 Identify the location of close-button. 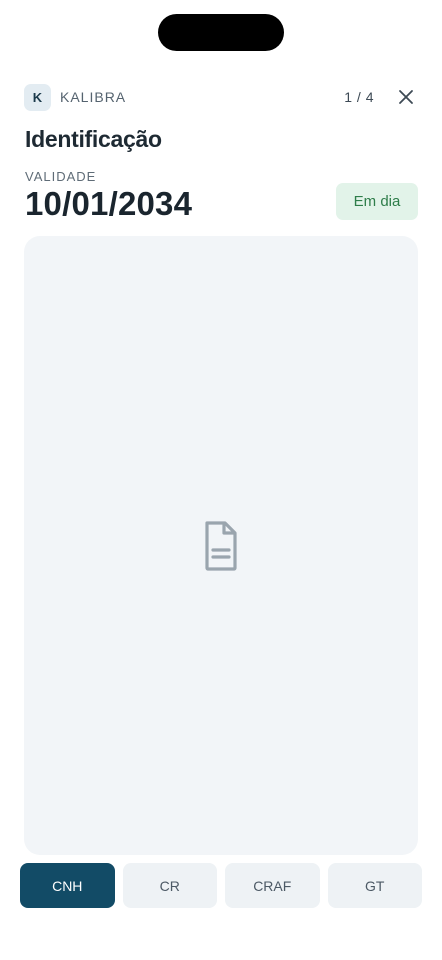
(406, 97).